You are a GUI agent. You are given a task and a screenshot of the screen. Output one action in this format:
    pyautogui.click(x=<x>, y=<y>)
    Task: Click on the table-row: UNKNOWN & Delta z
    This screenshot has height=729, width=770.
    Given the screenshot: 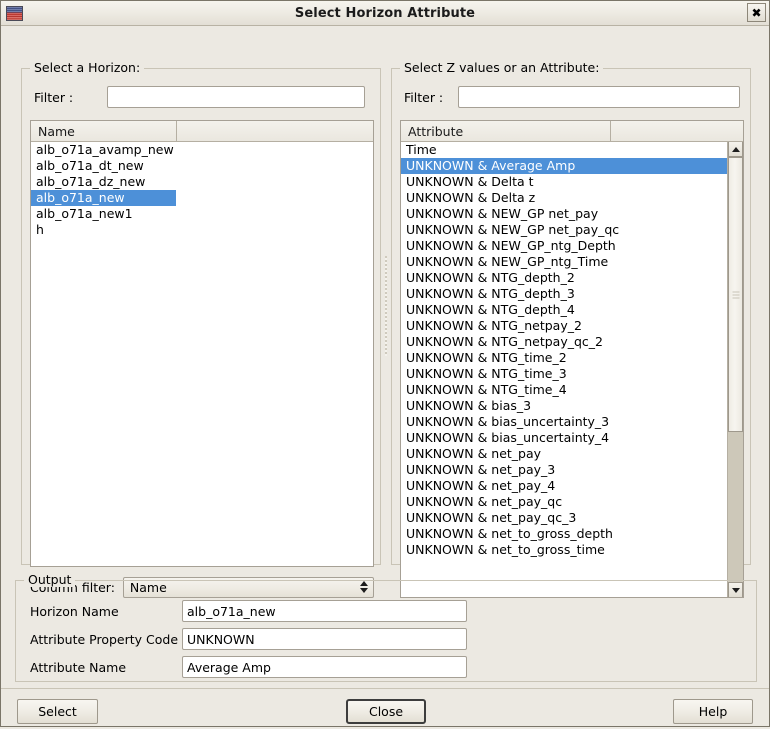 What is the action you would take?
    pyautogui.click(x=572, y=198)
    